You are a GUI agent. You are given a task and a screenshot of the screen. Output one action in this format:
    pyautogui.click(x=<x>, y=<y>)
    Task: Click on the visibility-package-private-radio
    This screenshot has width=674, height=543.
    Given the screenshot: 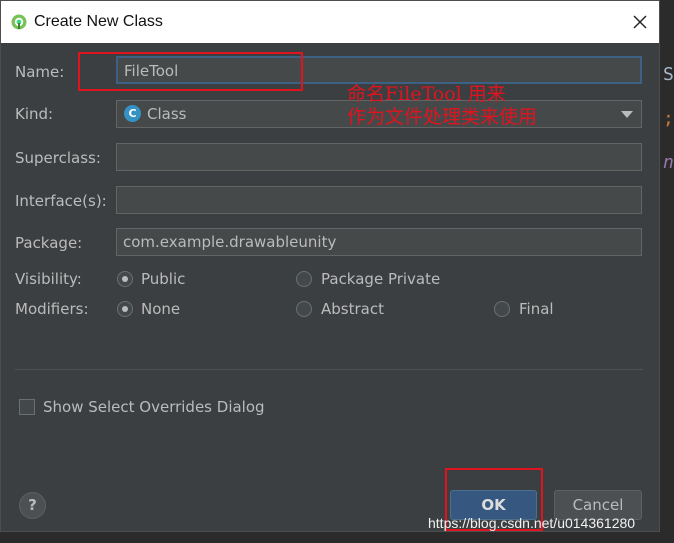 What is the action you would take?
    pyautogui.click(x=304, y=279)
    